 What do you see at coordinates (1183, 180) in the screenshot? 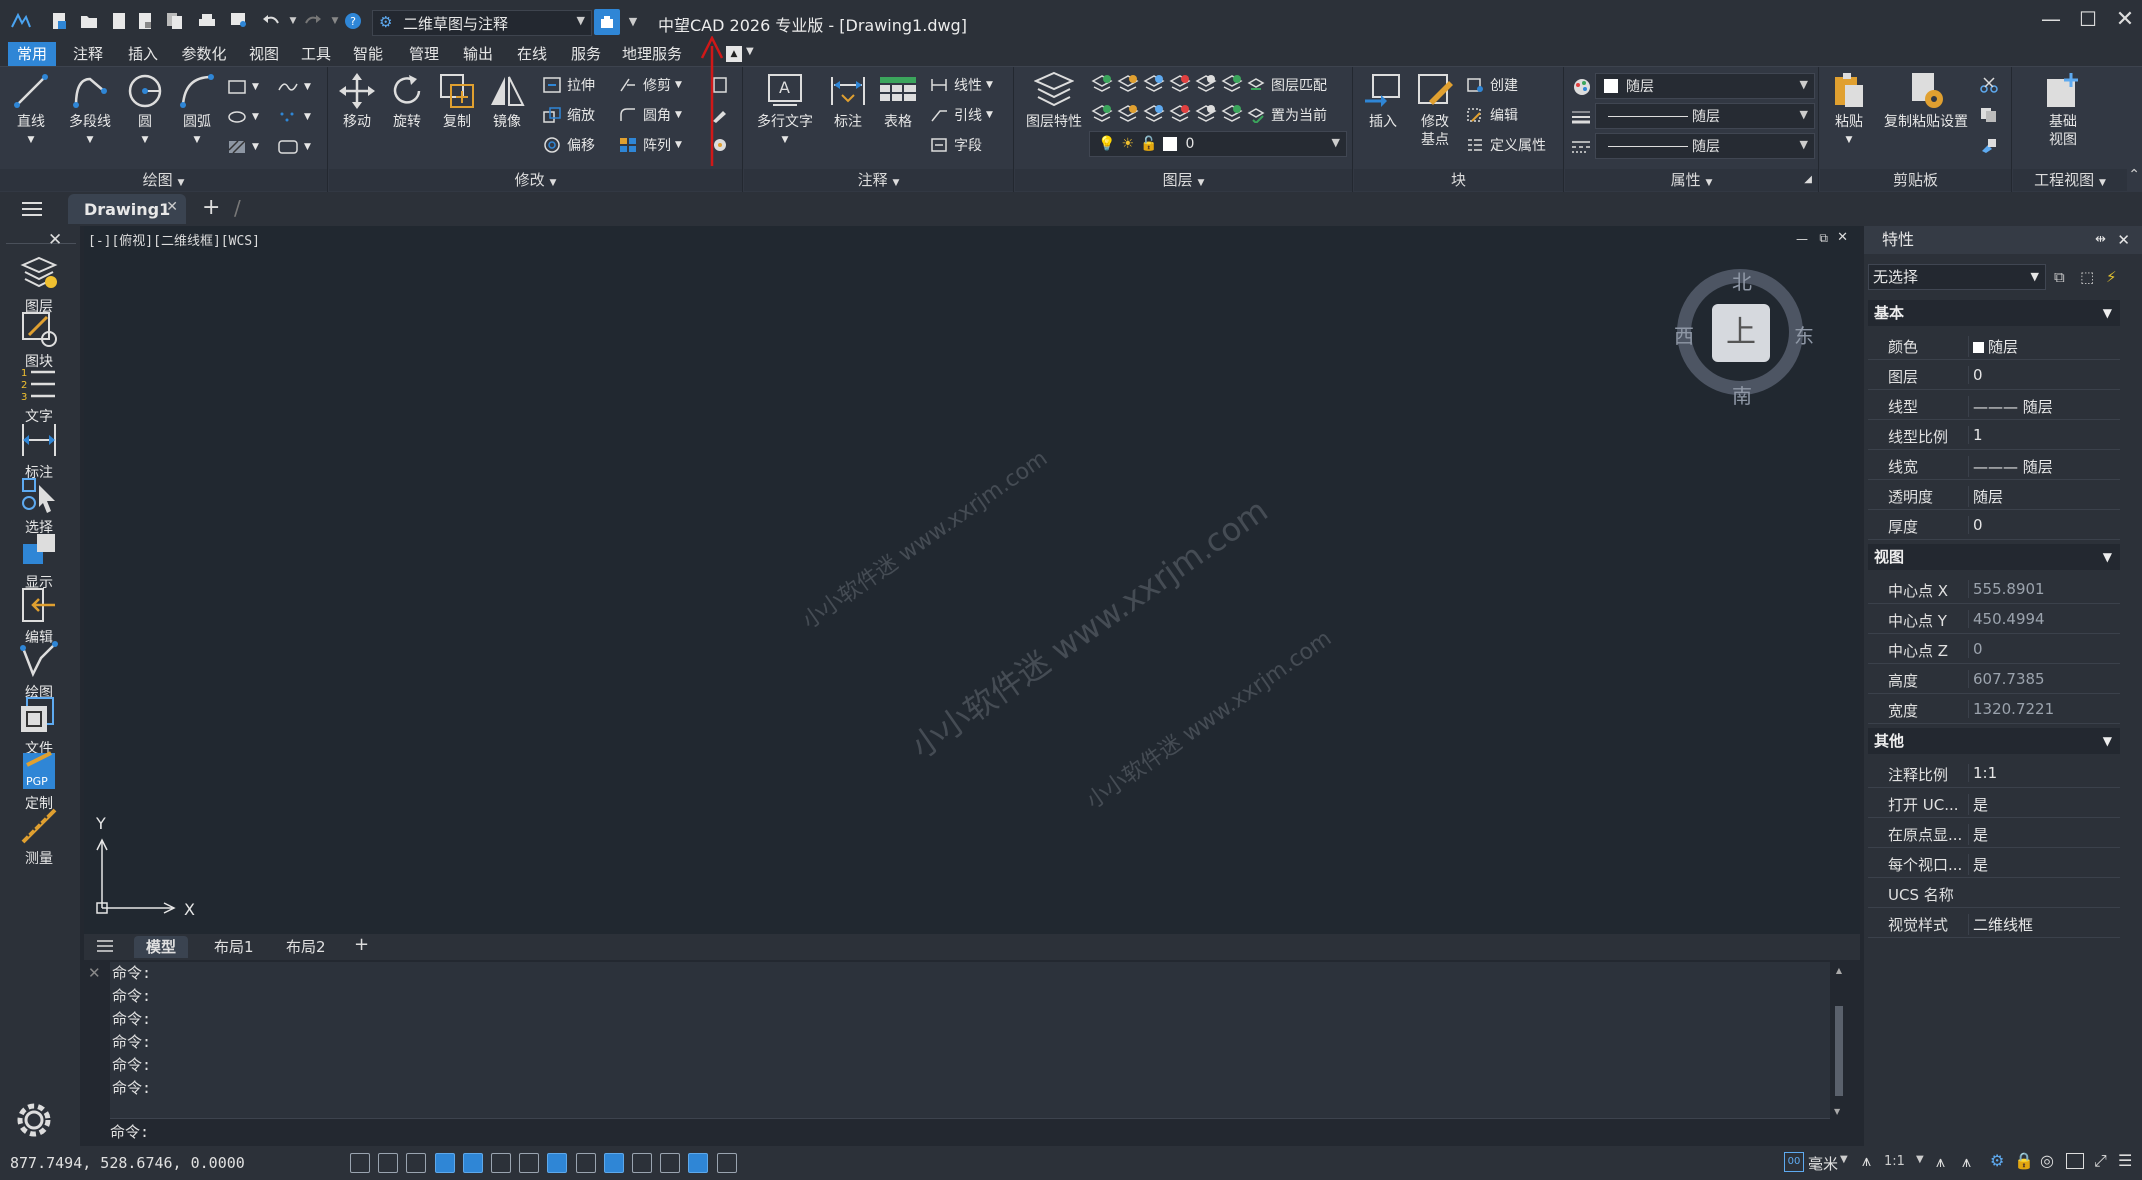
I see `panel-layer-label: 图层 ▼` at bounding box center [1183, 180].